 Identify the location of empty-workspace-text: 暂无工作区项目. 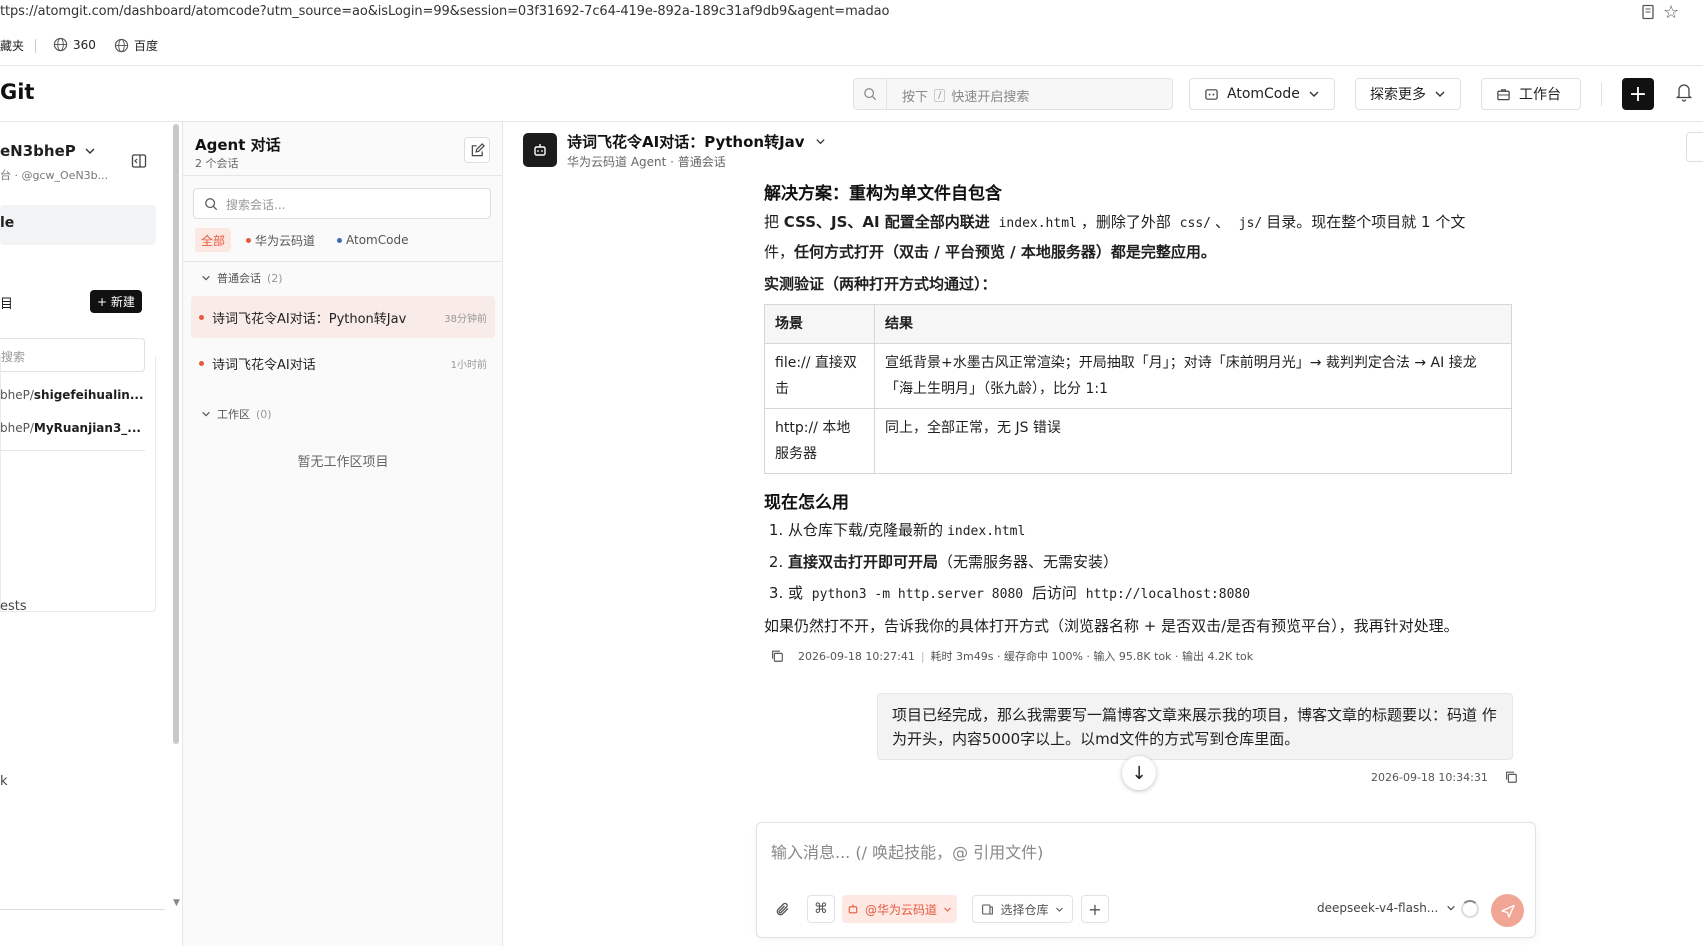
(343, 462).